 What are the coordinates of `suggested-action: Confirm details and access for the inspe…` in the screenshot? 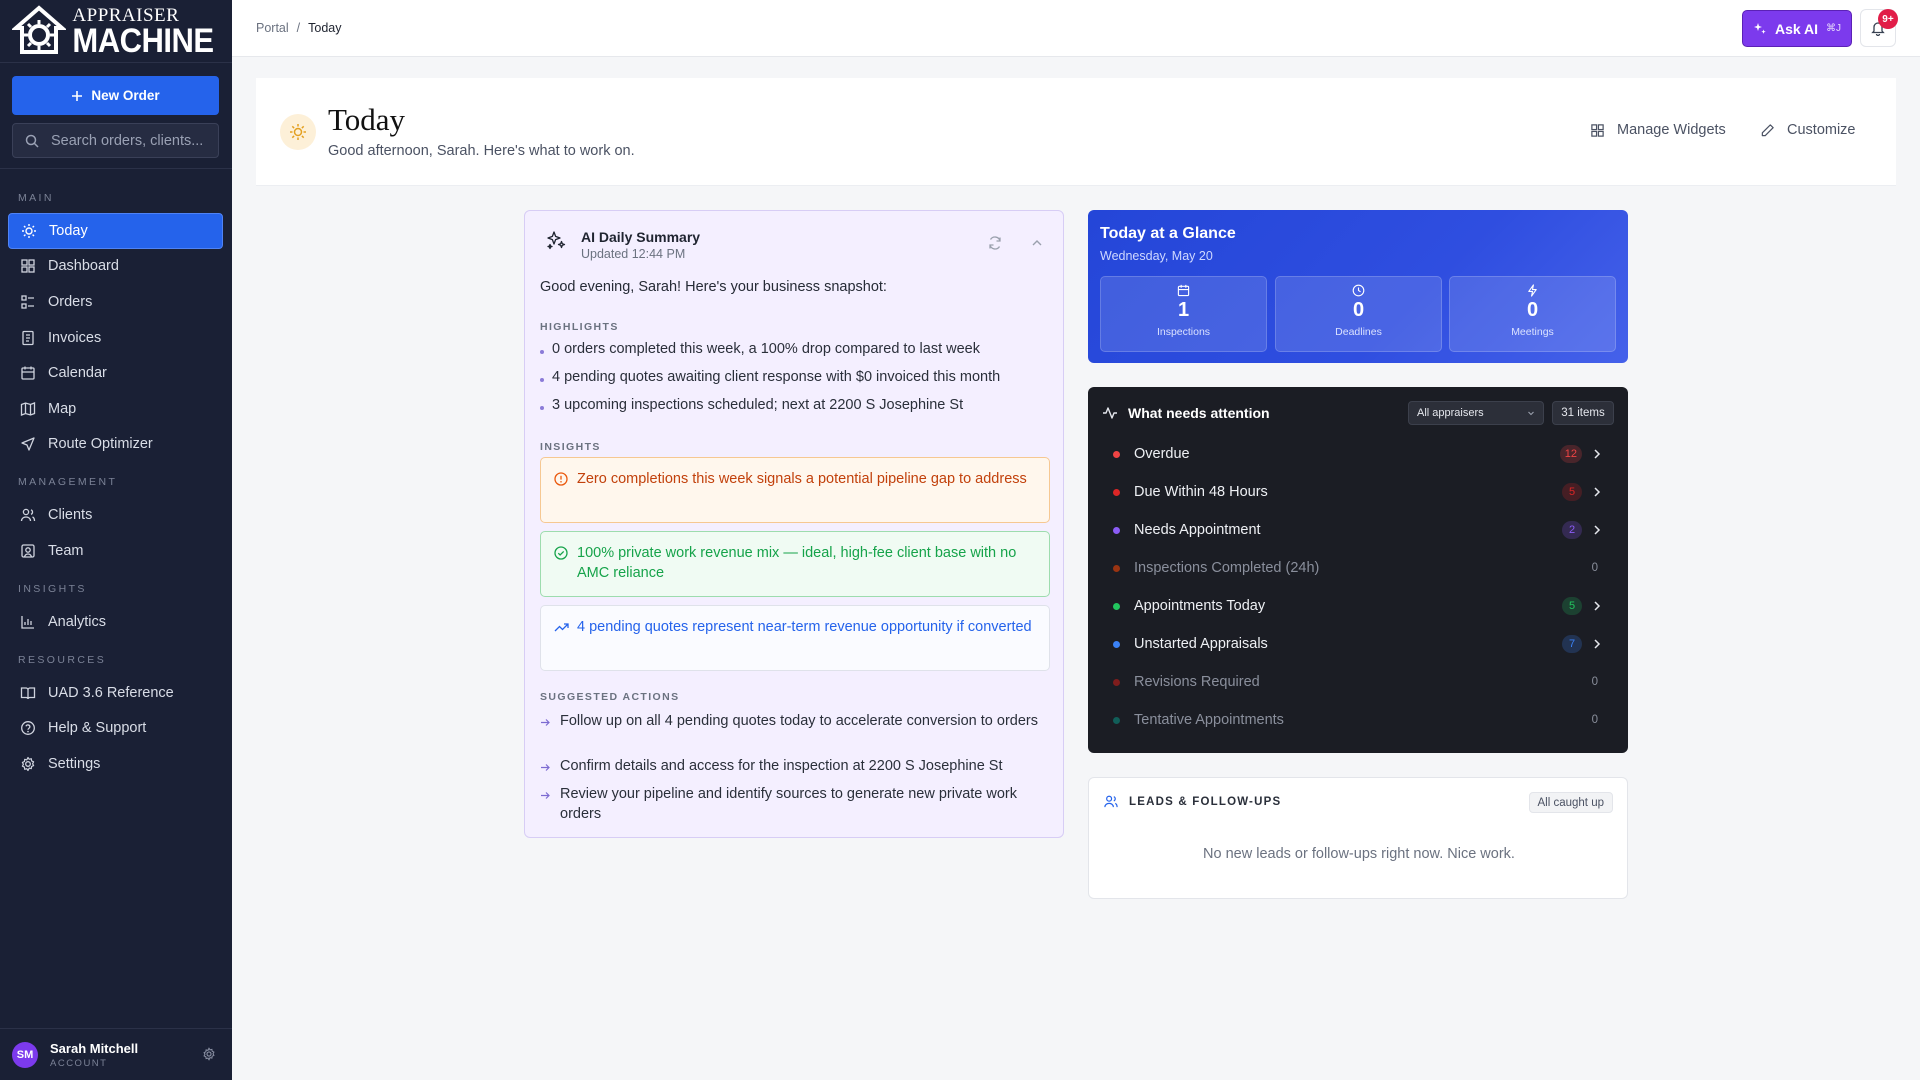 It's located at (795, 766).